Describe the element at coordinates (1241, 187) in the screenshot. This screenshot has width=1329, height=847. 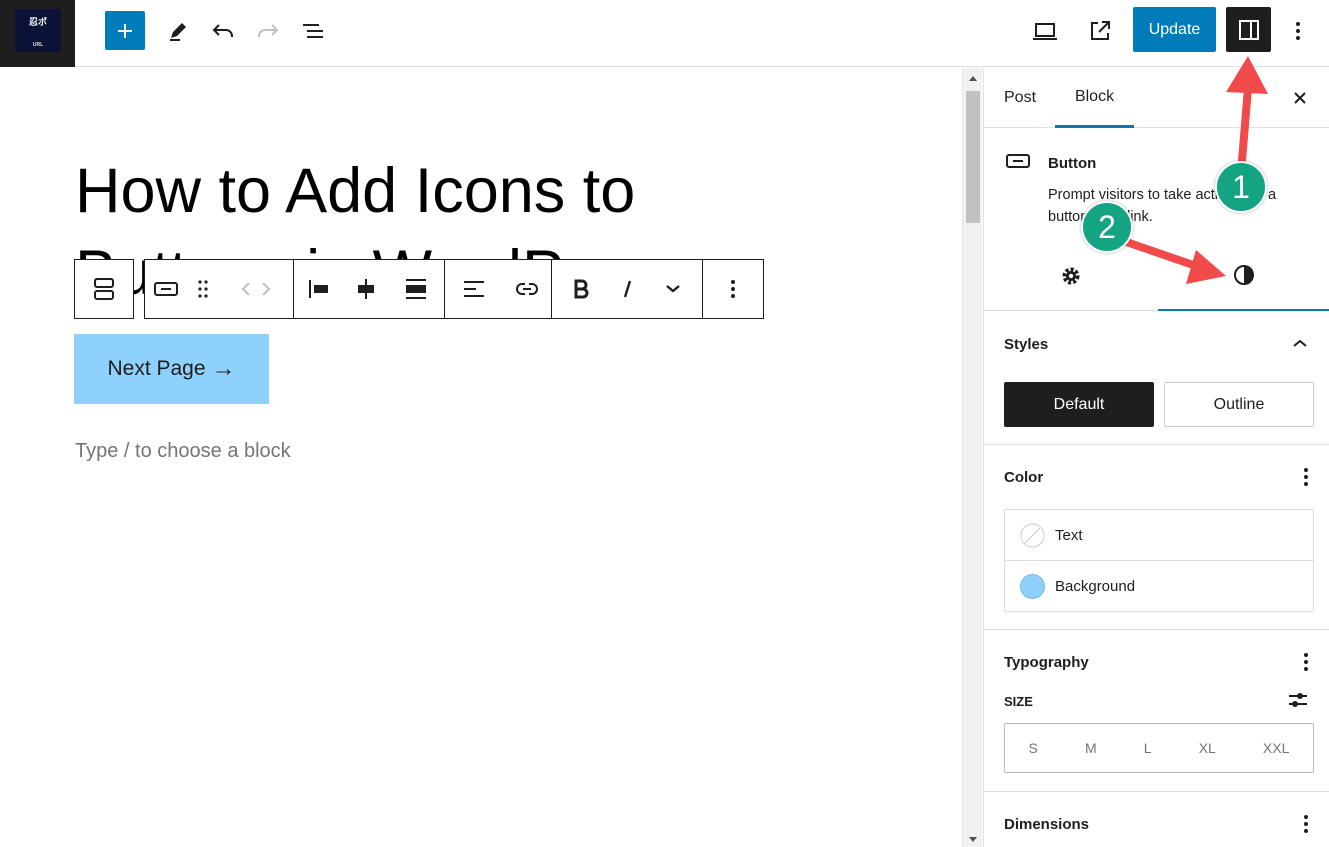
I see `annotation-badge-1: 1` at that location.